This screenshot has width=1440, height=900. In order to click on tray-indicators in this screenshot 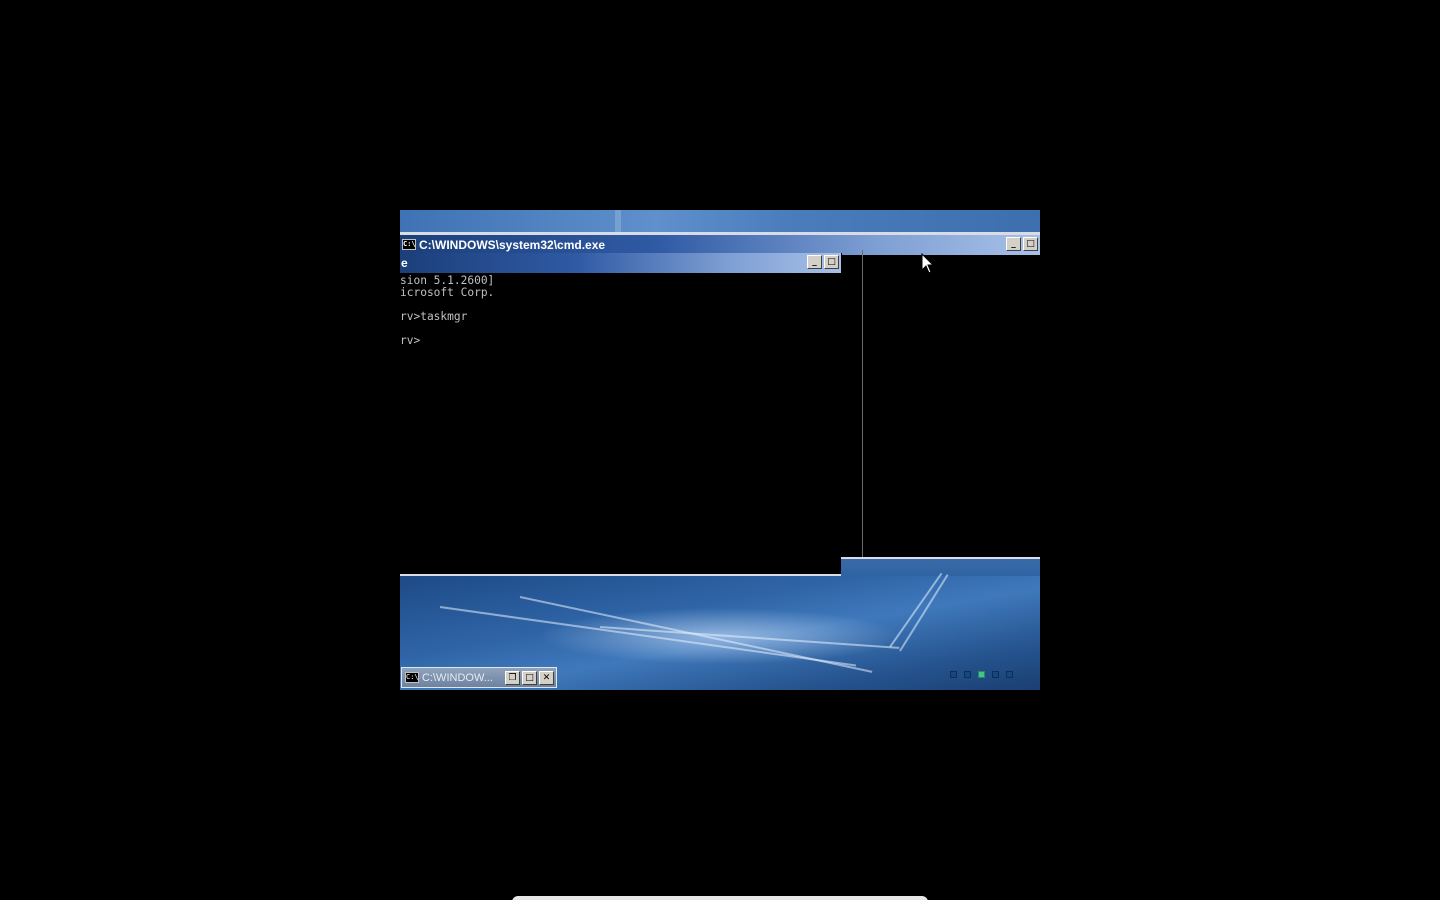, I will do `click(981, 674)`.